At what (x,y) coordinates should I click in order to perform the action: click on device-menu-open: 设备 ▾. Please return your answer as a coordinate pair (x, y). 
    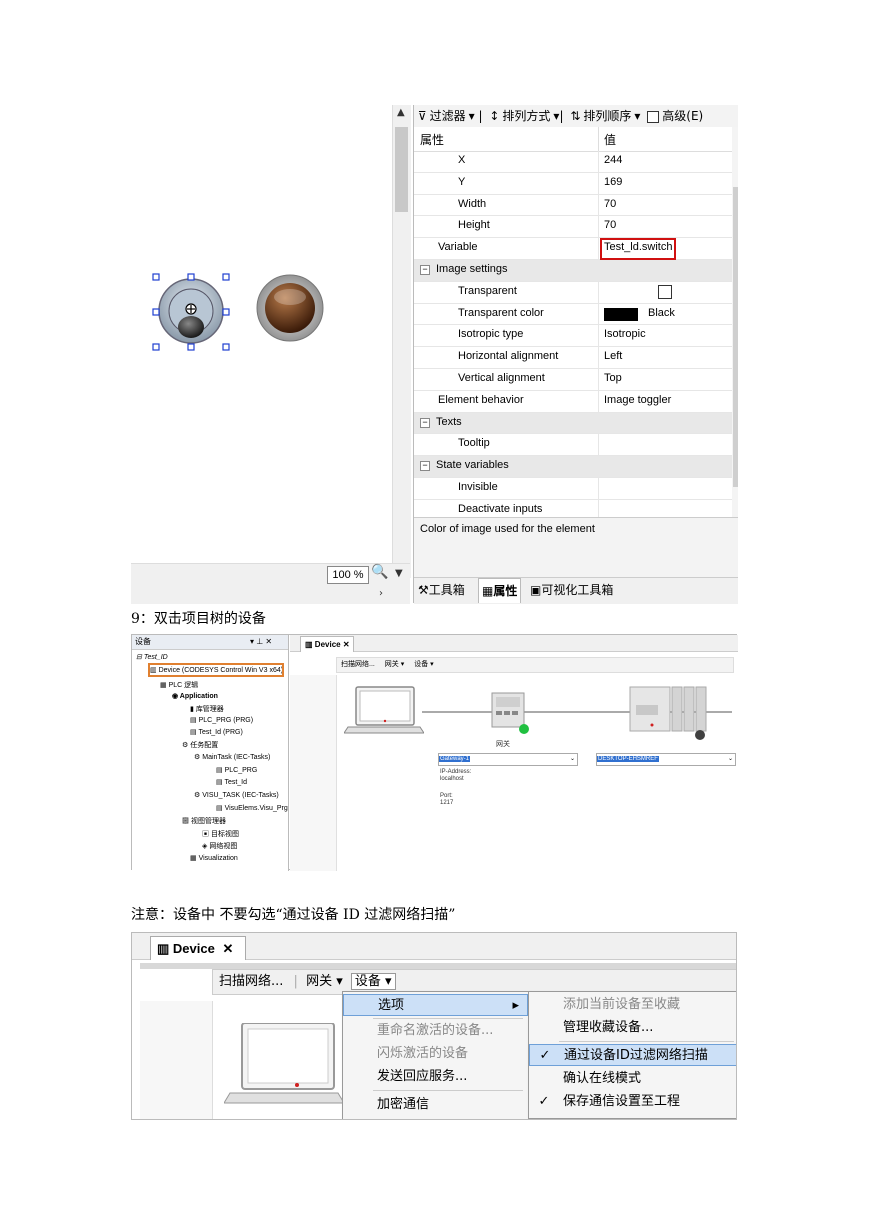
    Looking at the image, I should click on (373, 981).